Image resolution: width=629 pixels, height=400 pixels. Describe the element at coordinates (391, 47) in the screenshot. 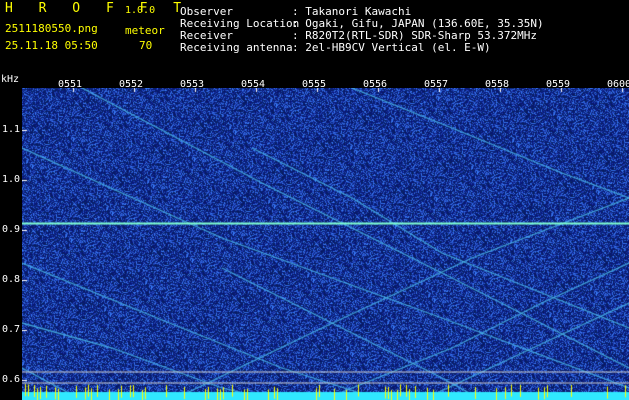

I see `antenna-value: : 2el-HB9CV Vertical (el. E-W)` at that location.